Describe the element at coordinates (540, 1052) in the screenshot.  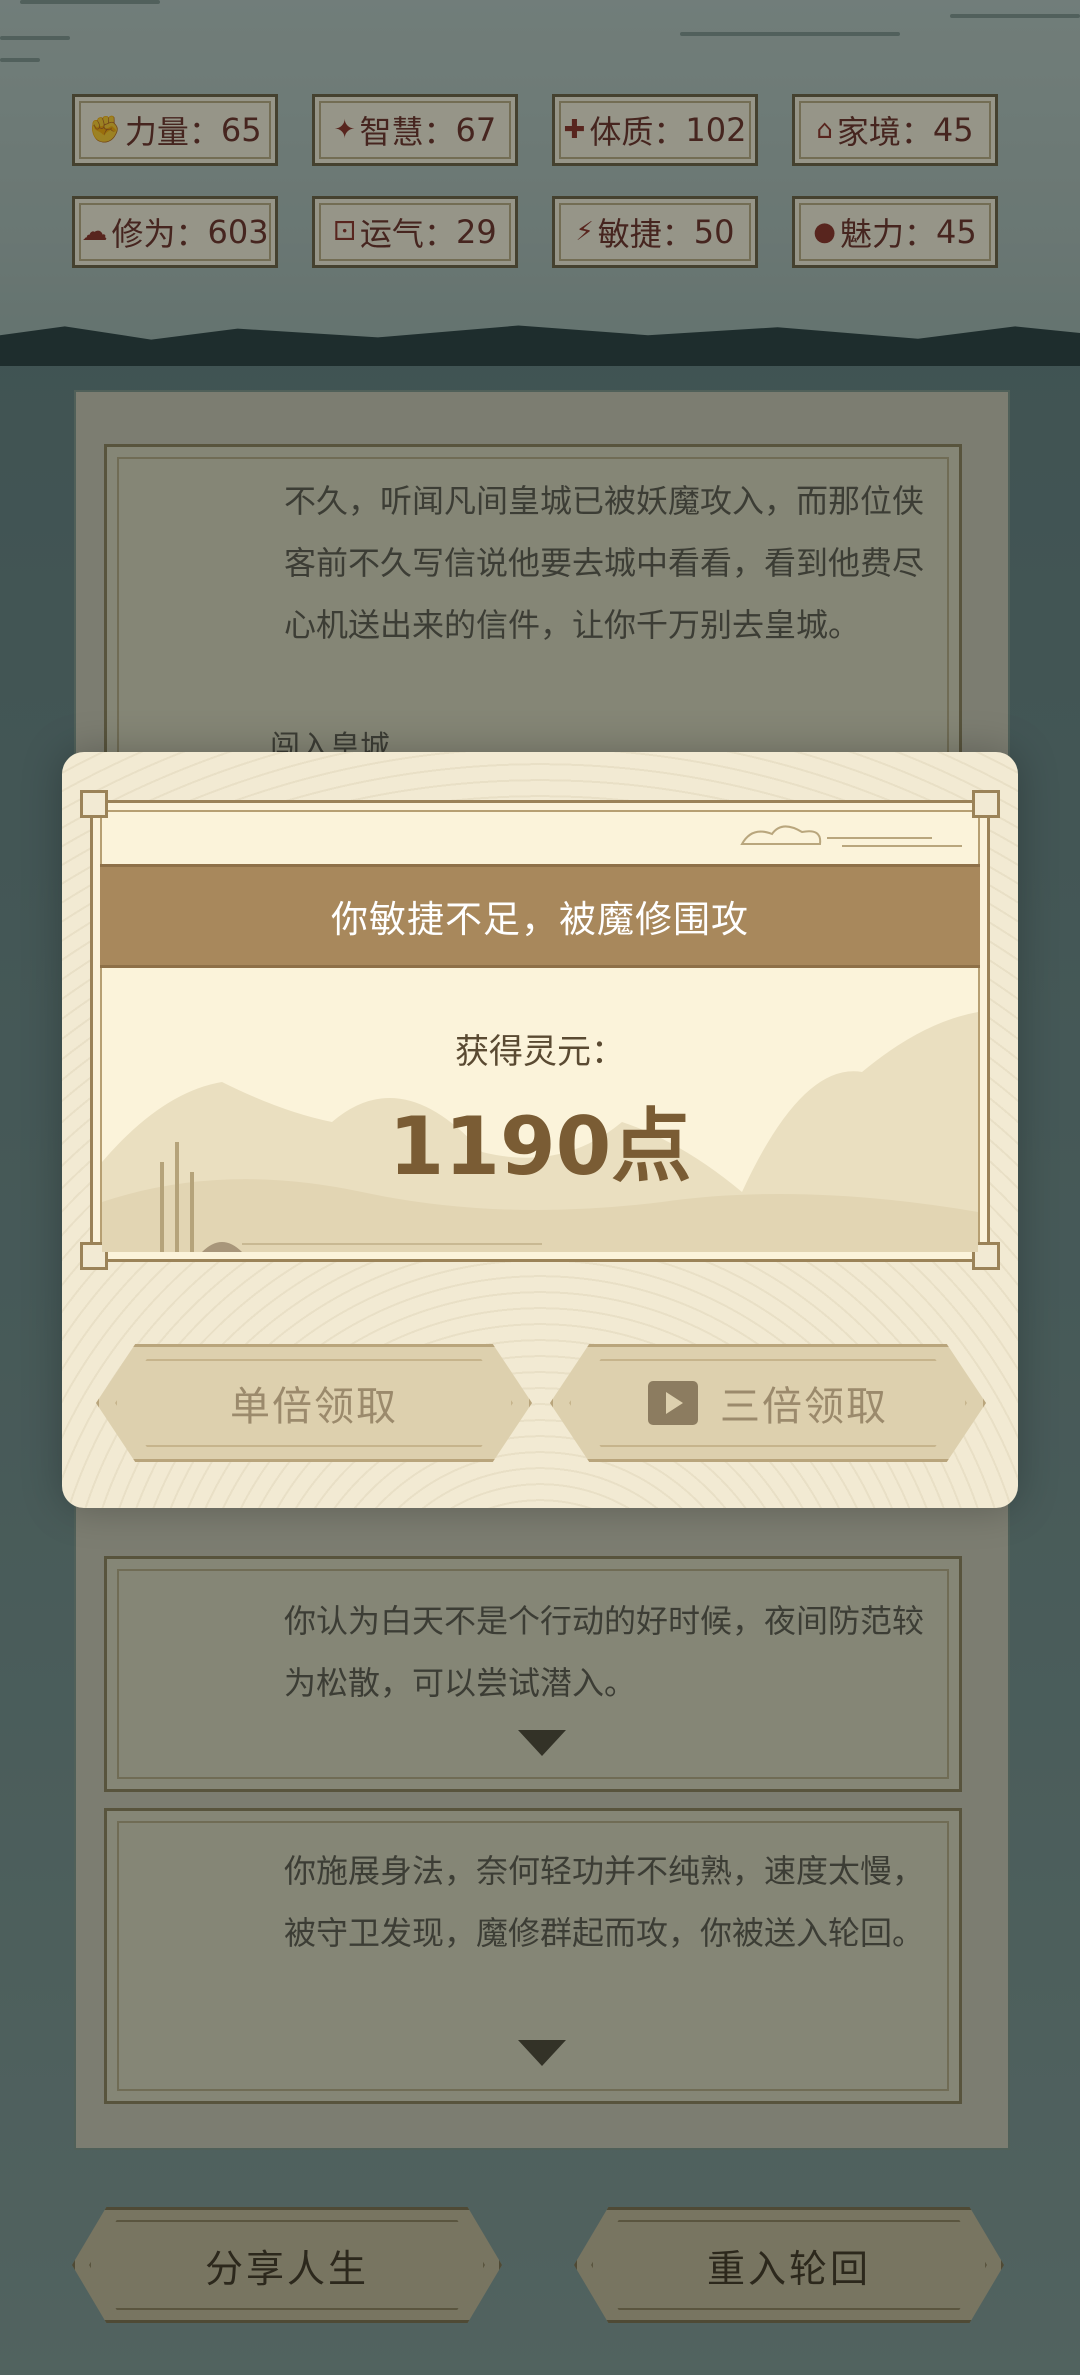
I see `reward-label: 获得灵元：` at that location.